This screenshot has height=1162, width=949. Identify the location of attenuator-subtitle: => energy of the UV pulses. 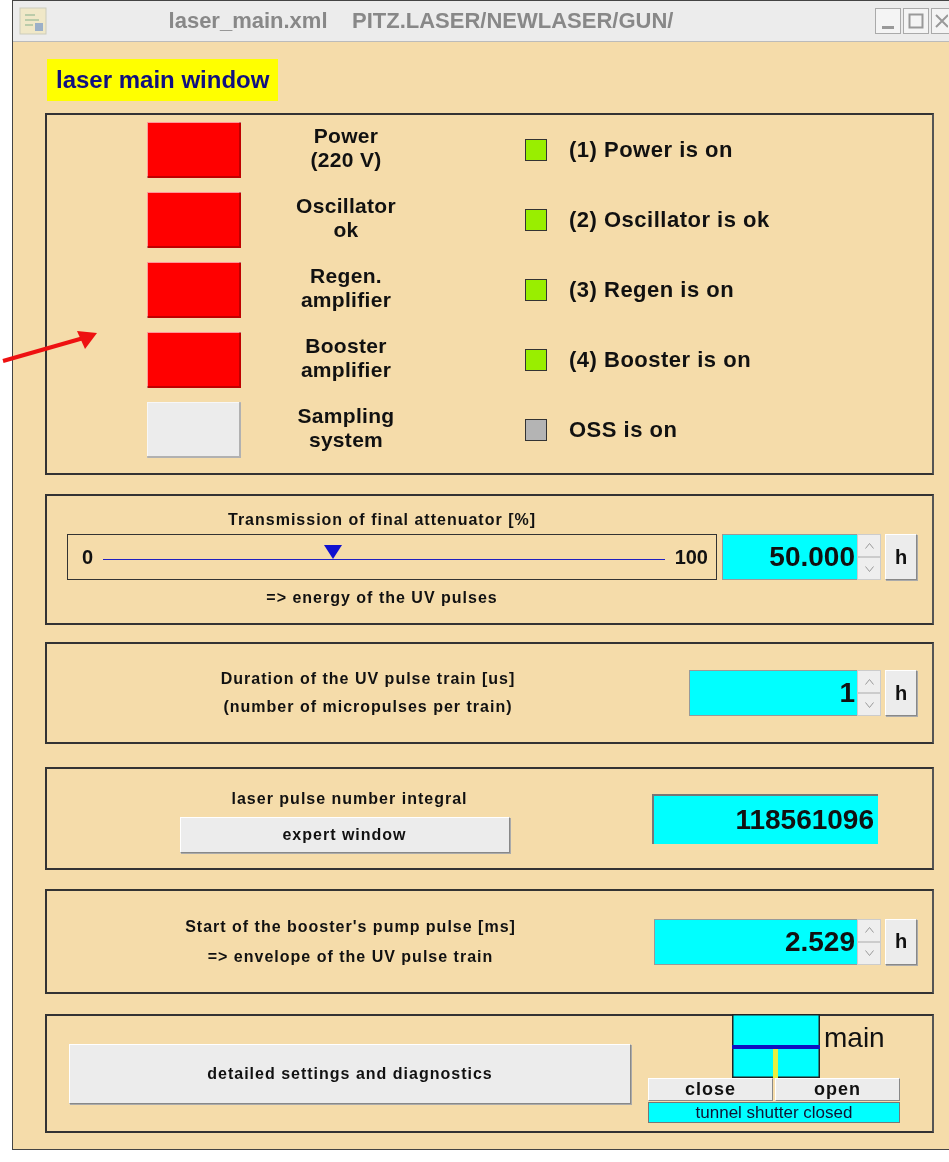
(382, 598).